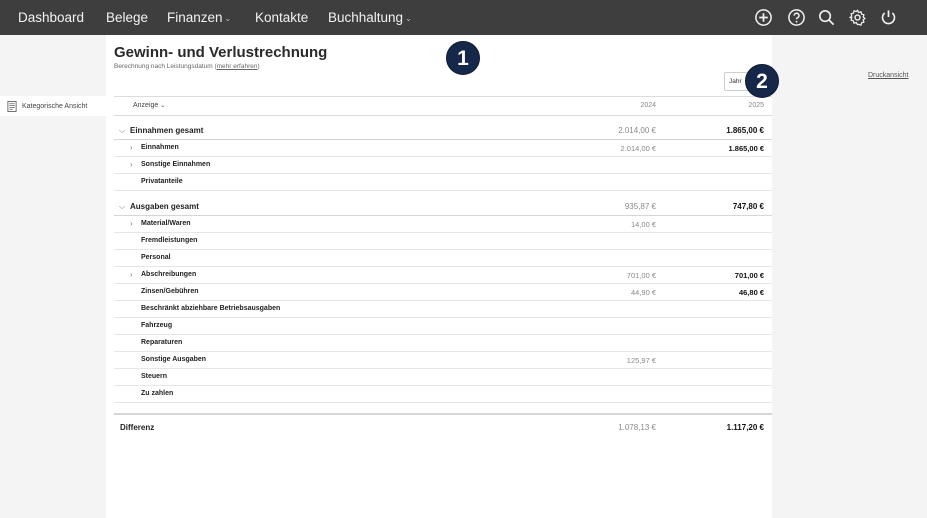 The height and width of the screenshot is (518, 927). I want to click on sidebar-item-kategorische-ansicht: Kategorische Ansicht, so click(53, 106).